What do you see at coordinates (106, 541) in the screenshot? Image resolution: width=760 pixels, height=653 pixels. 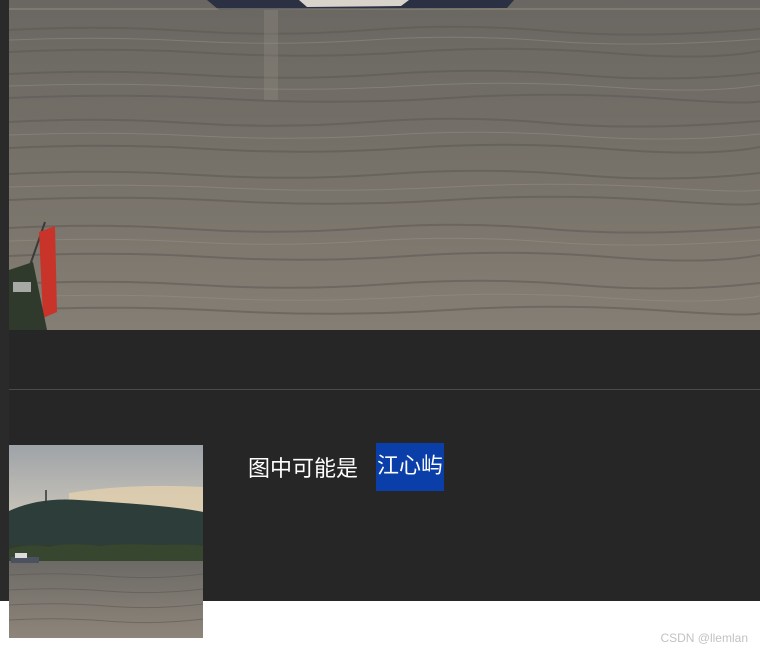 I see `thumbnail-image` at bounding box center [106, 541].